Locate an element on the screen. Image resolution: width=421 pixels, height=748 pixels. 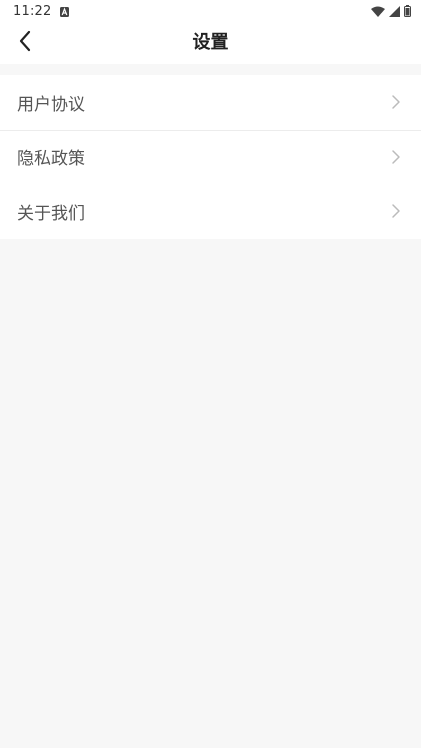
settings-item-about-us: 关于我们 is located at coordinates (210, 211).